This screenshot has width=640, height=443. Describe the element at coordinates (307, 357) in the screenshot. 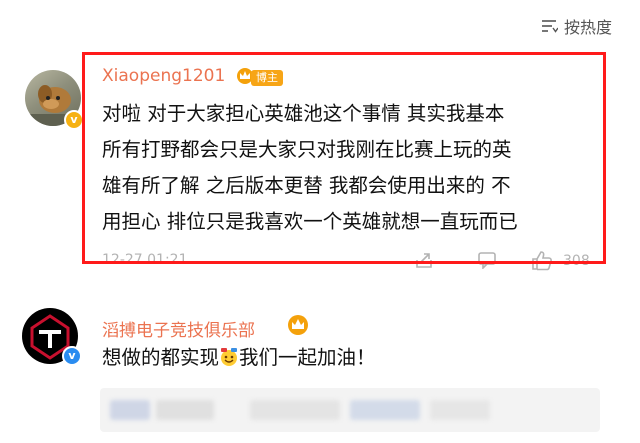

I see `reply-text-part: 我们一起加油！` at that location.